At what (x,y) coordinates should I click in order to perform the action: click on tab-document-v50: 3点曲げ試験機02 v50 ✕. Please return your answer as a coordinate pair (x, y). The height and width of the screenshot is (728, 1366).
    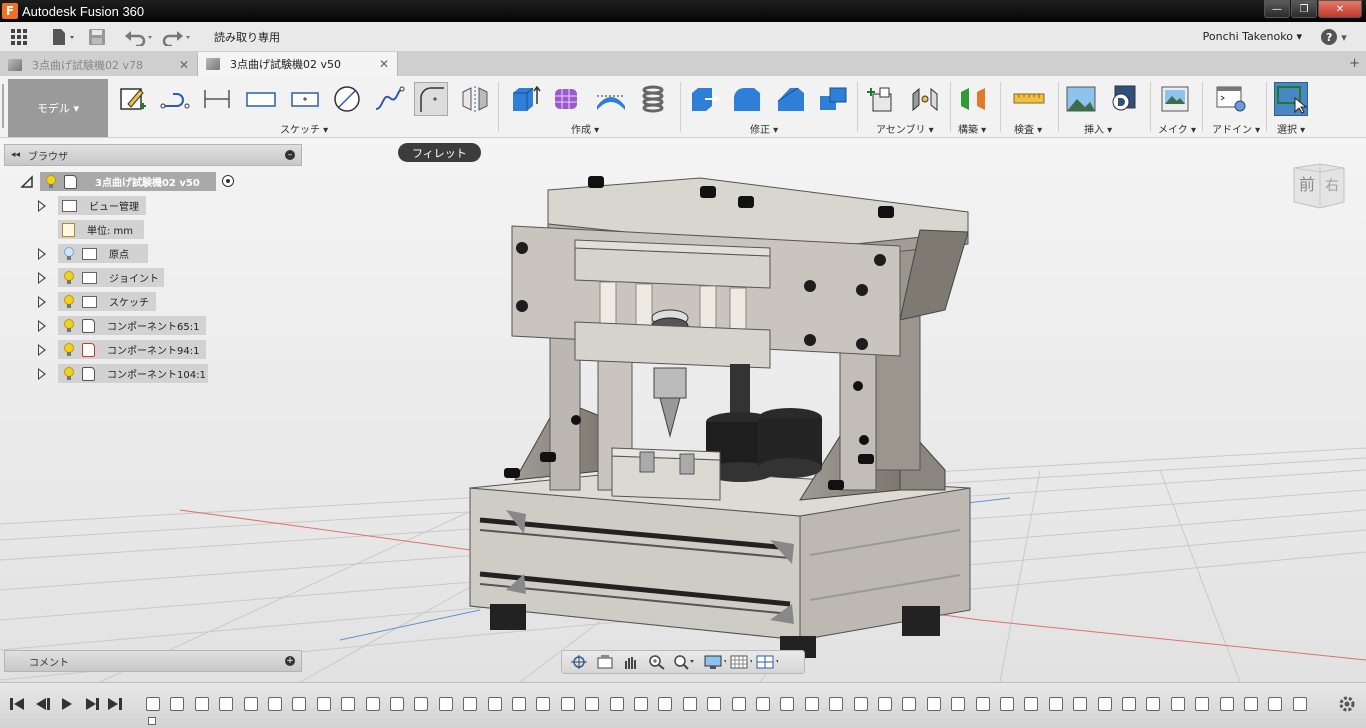
    Looking at the image, I should click on (298, 64).